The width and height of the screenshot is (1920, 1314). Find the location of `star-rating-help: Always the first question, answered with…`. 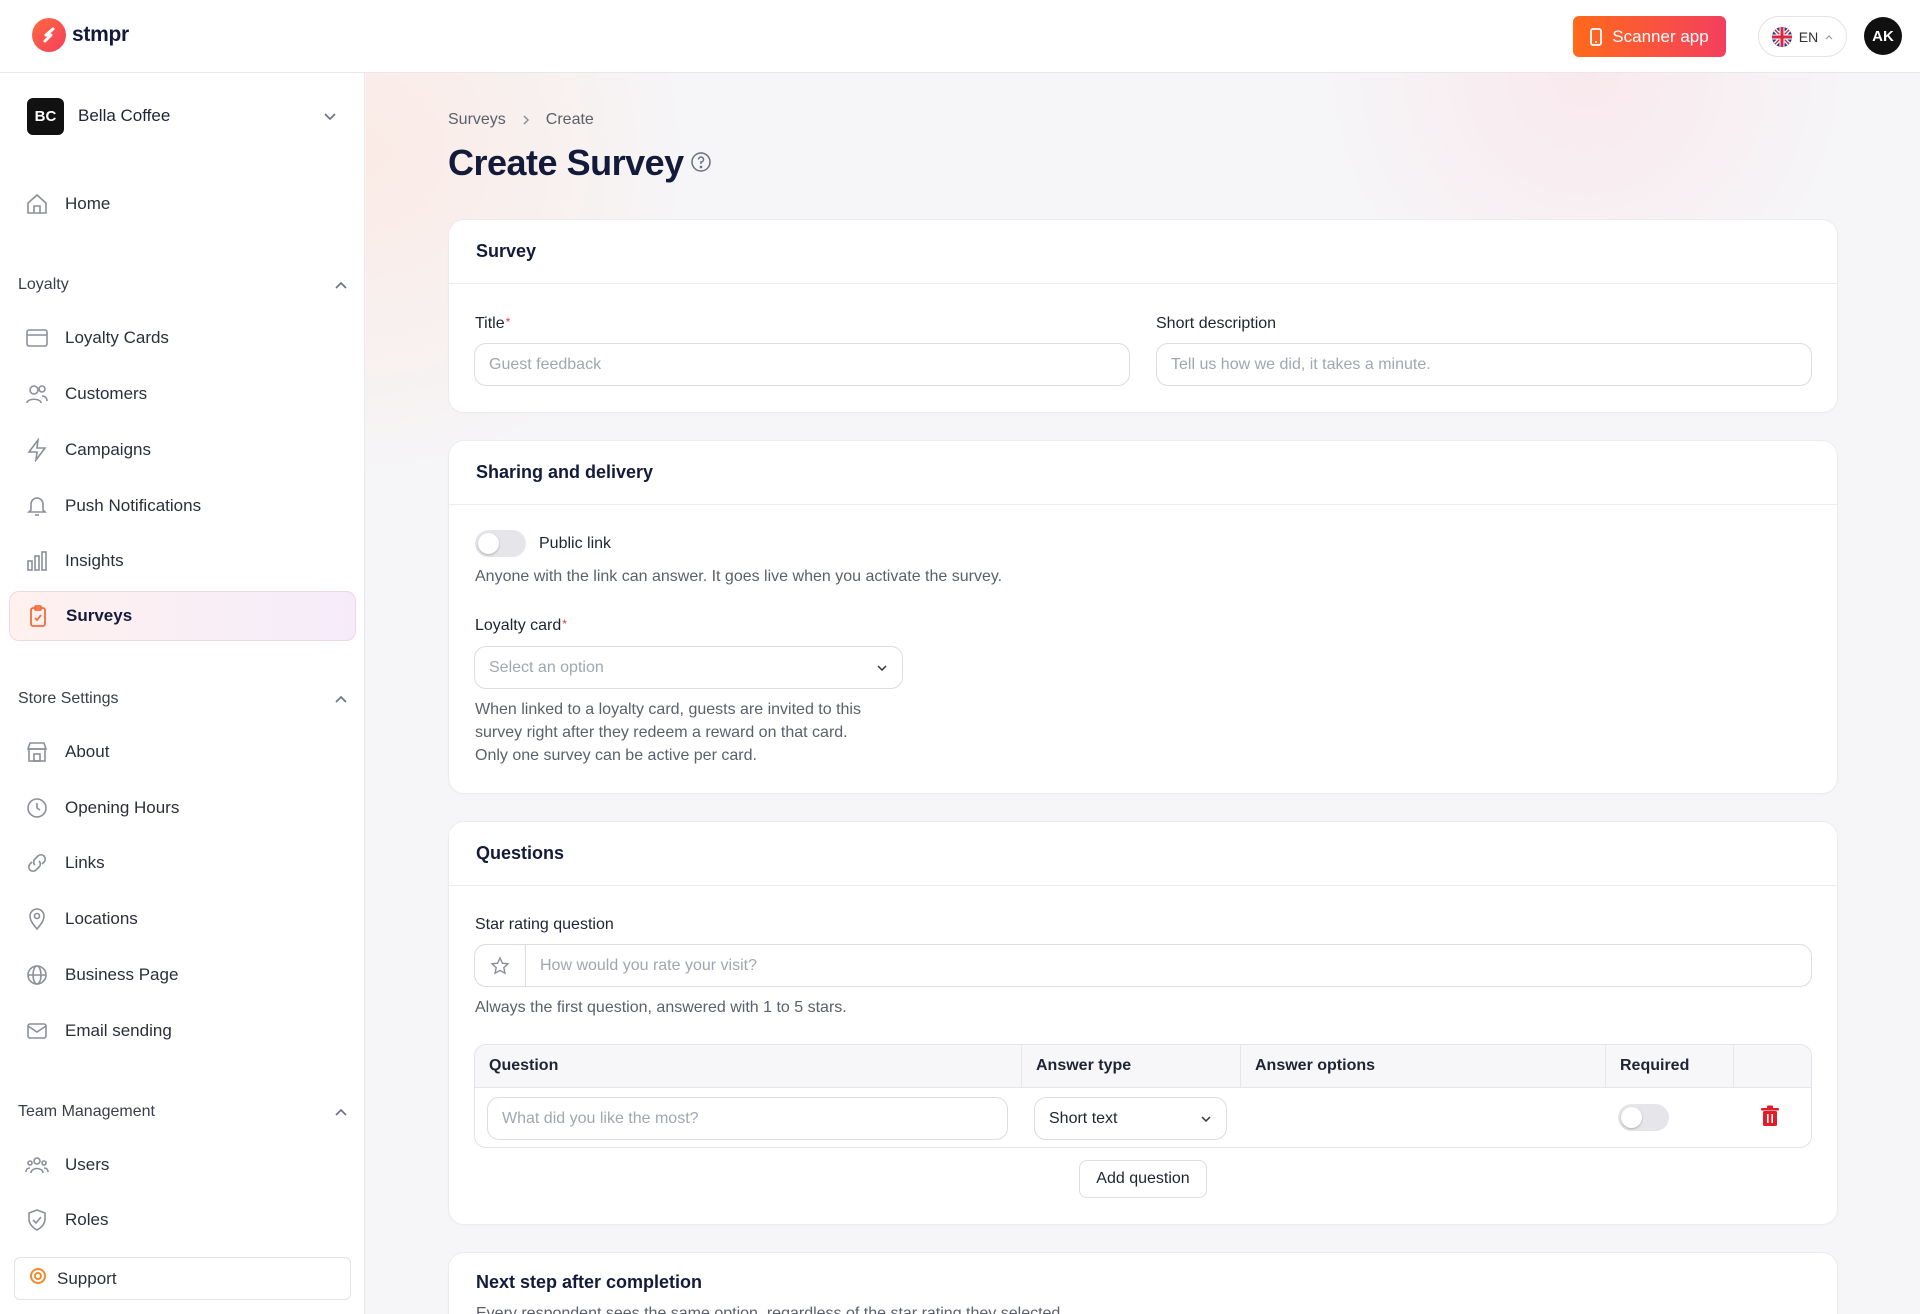

star-rating-help: Always the first question, answered with… is located at coordinates (661, 1007).